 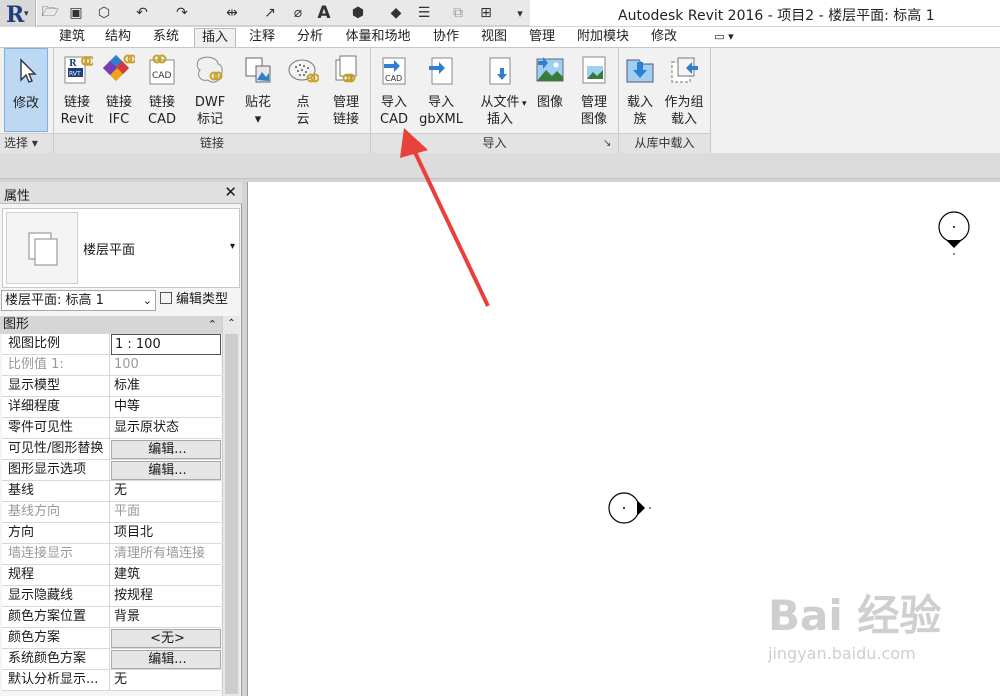 I want to click on properties-title: 属性, so click(x=17, y=196).